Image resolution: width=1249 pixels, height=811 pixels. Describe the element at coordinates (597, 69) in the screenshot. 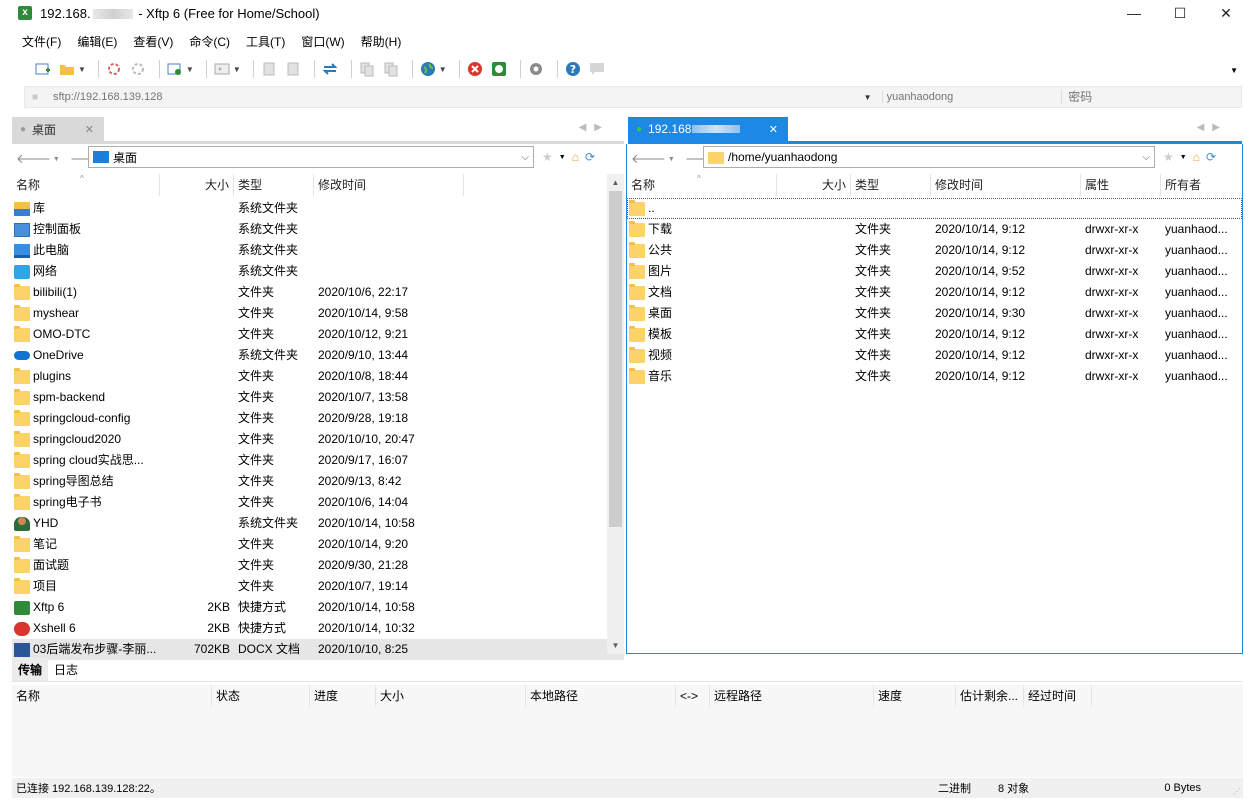

I see `chat-icon` at that location.